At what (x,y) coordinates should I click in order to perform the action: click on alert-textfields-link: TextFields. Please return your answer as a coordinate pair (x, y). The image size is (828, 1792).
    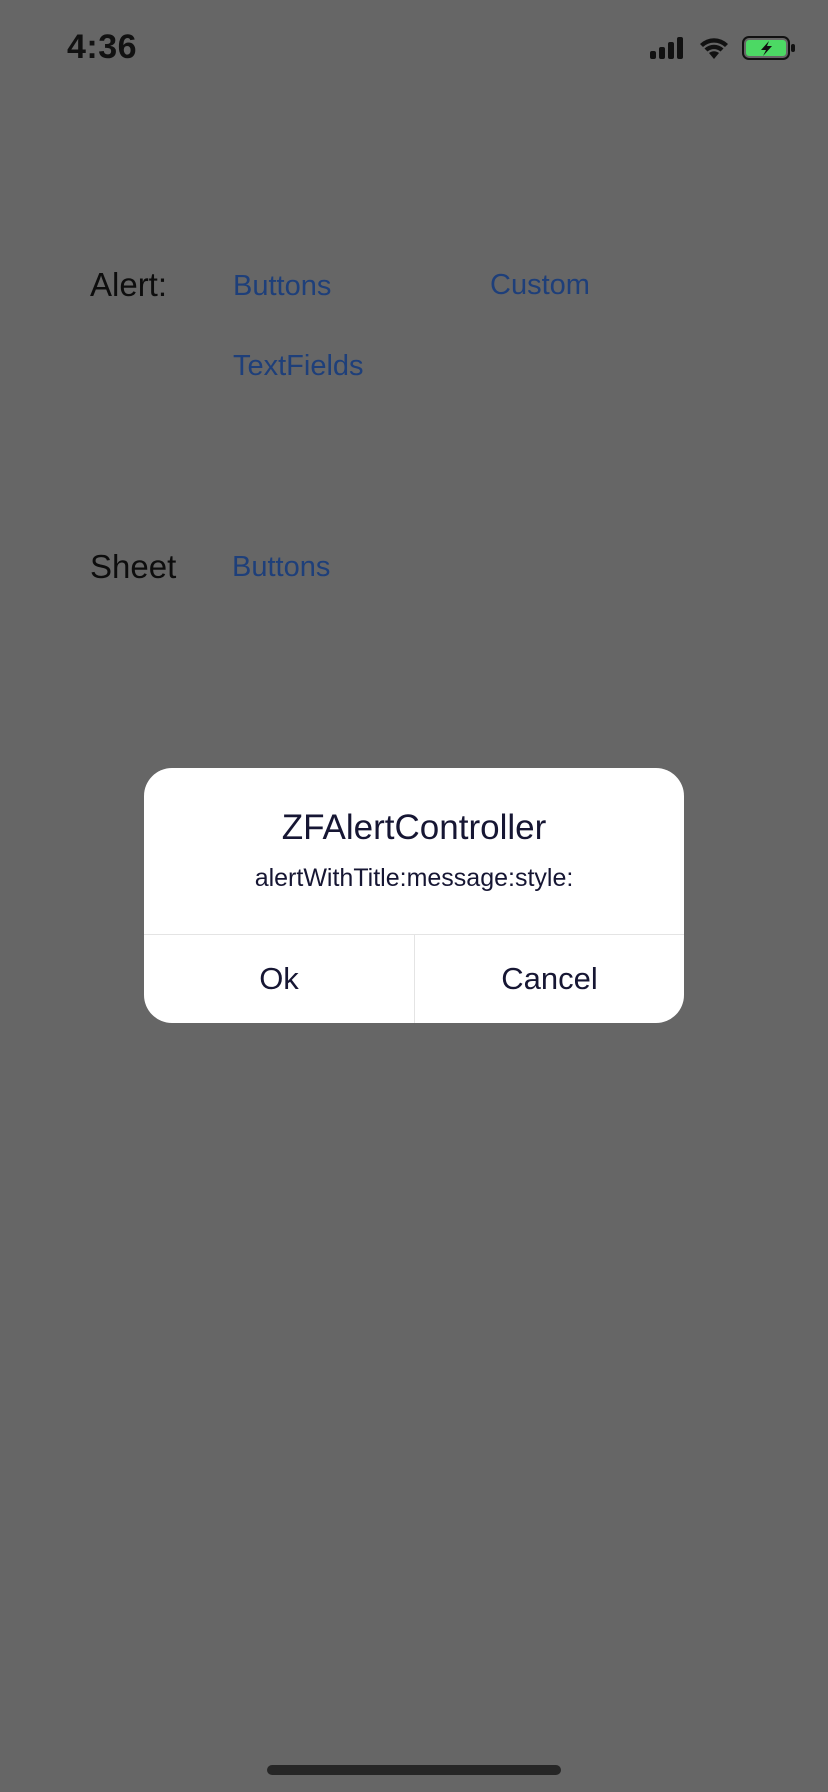
    Looking at the image, I should click on (298, 366).